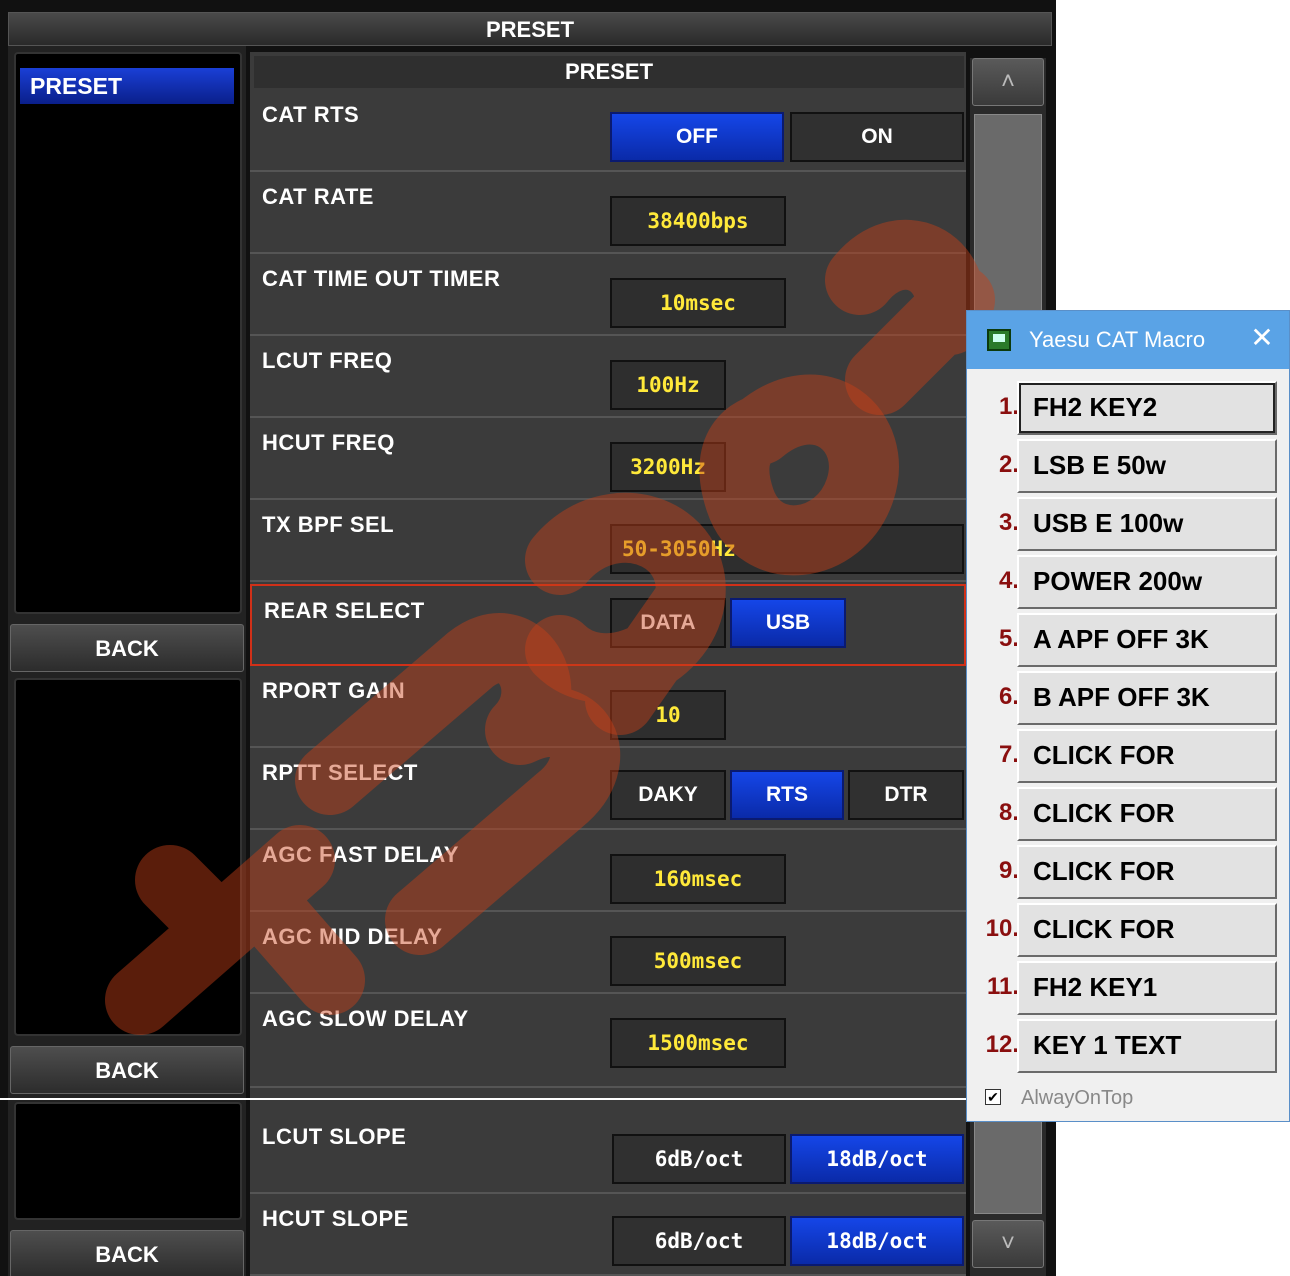  Describe the element at coordinates (381, 278) in the screenshot. I see `setting-label: CAT TIME OUT TIMER` at that location.